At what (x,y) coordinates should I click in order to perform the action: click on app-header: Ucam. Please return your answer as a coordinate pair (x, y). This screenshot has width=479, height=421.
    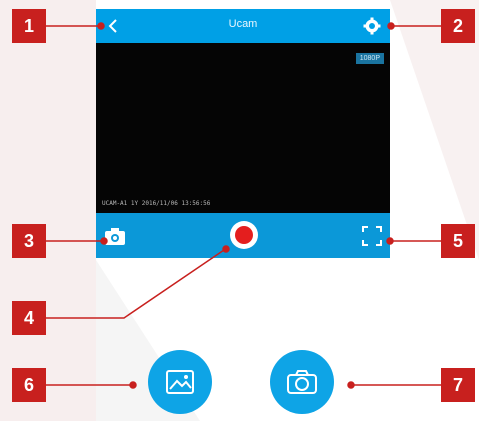
    Looking at the image, I should click on (243, 26).